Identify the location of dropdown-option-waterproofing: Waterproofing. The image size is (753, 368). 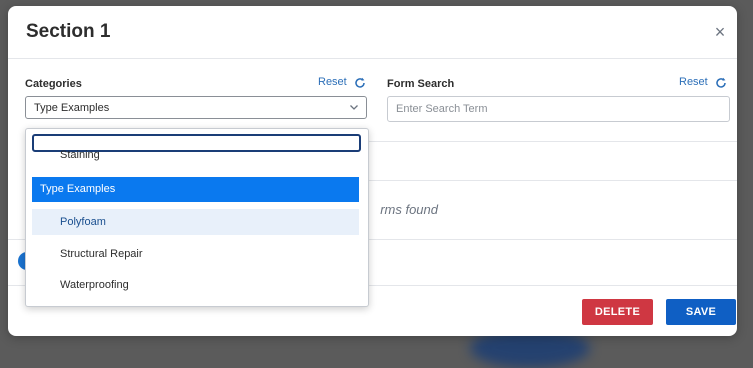
(195, 285).